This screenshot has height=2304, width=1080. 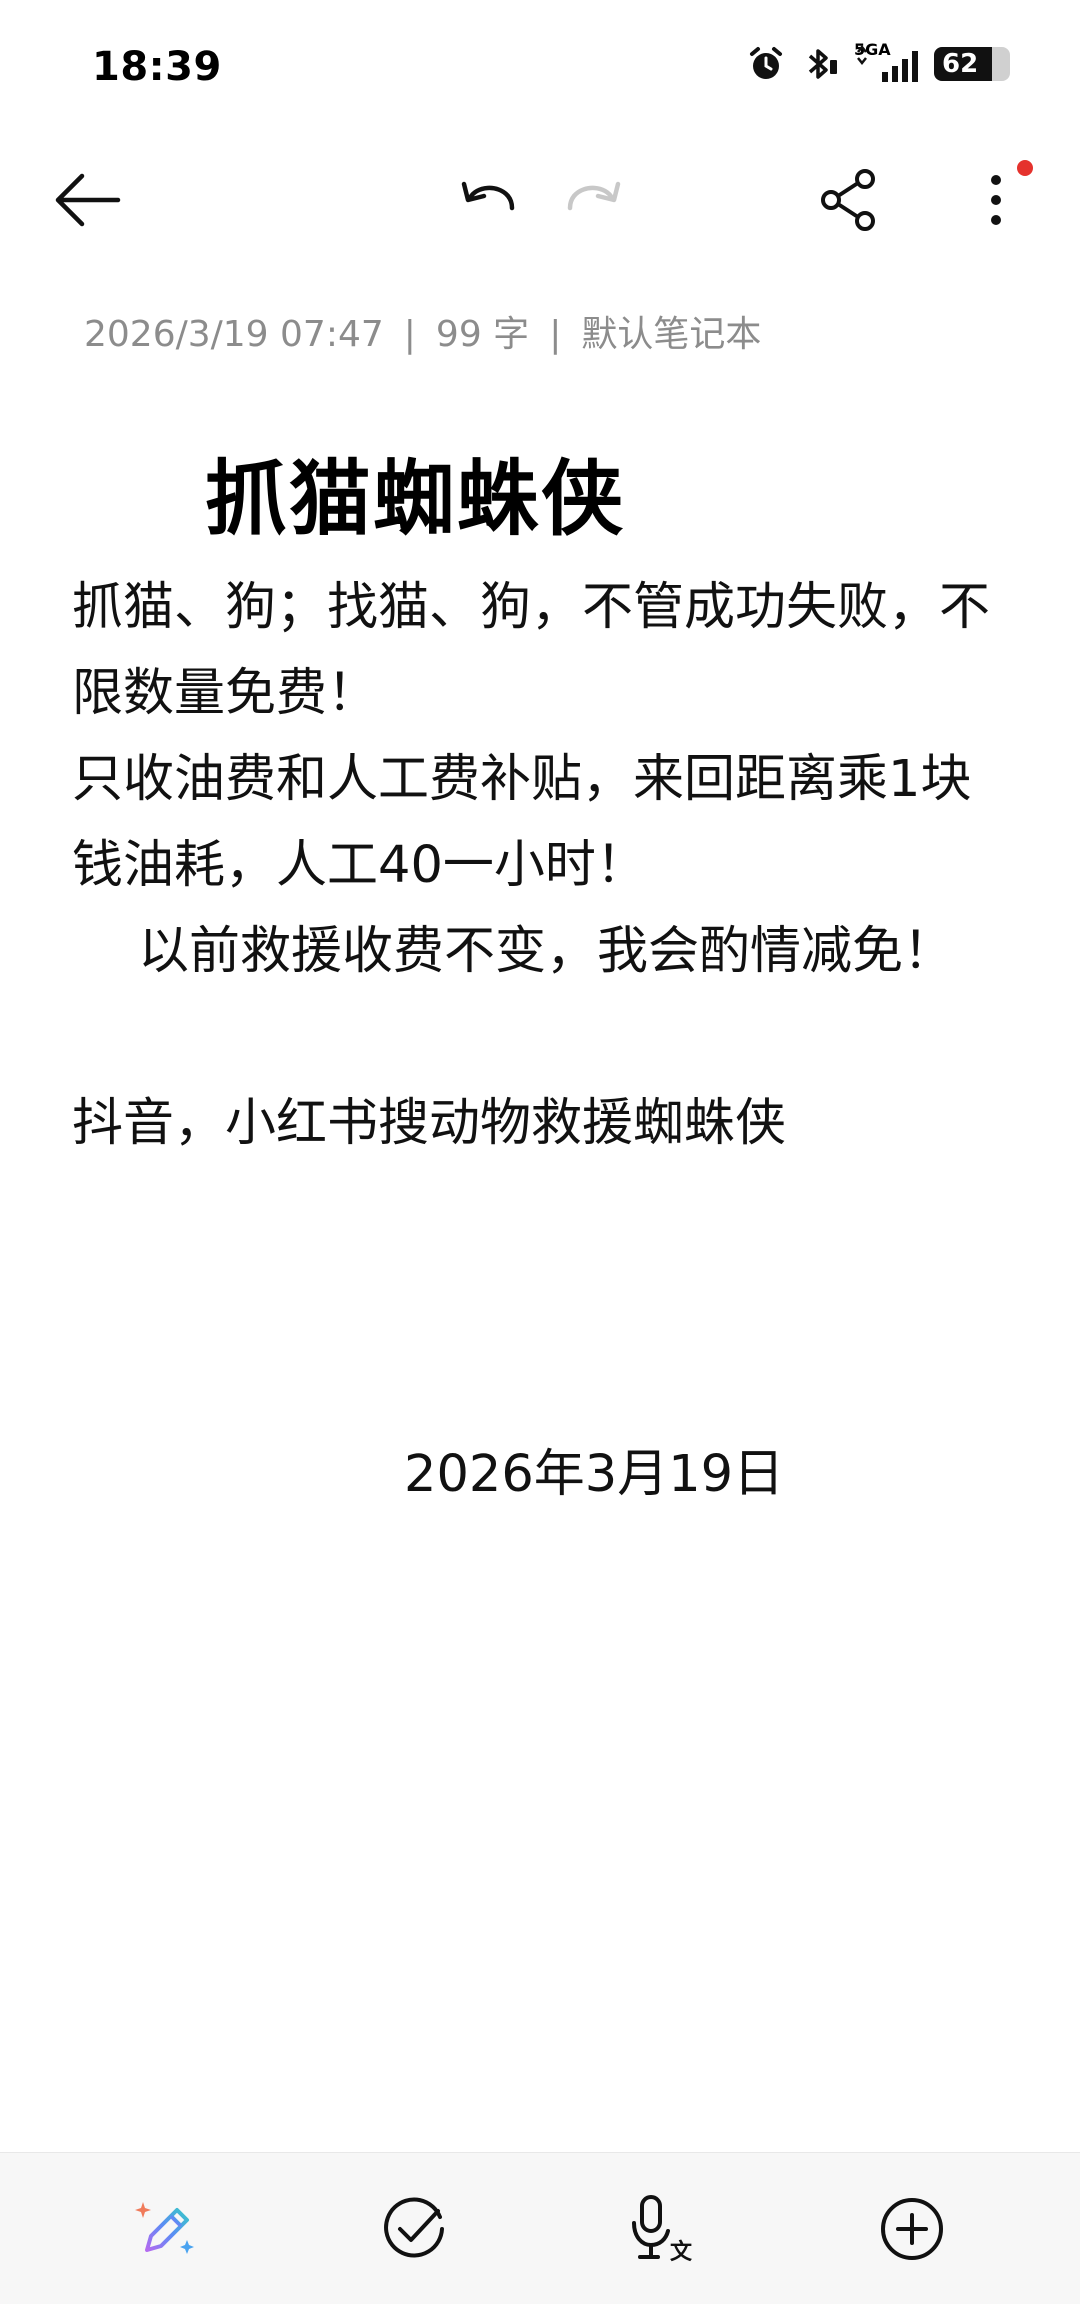 I want to click on alarm-icon, so click(x=766, y=64).